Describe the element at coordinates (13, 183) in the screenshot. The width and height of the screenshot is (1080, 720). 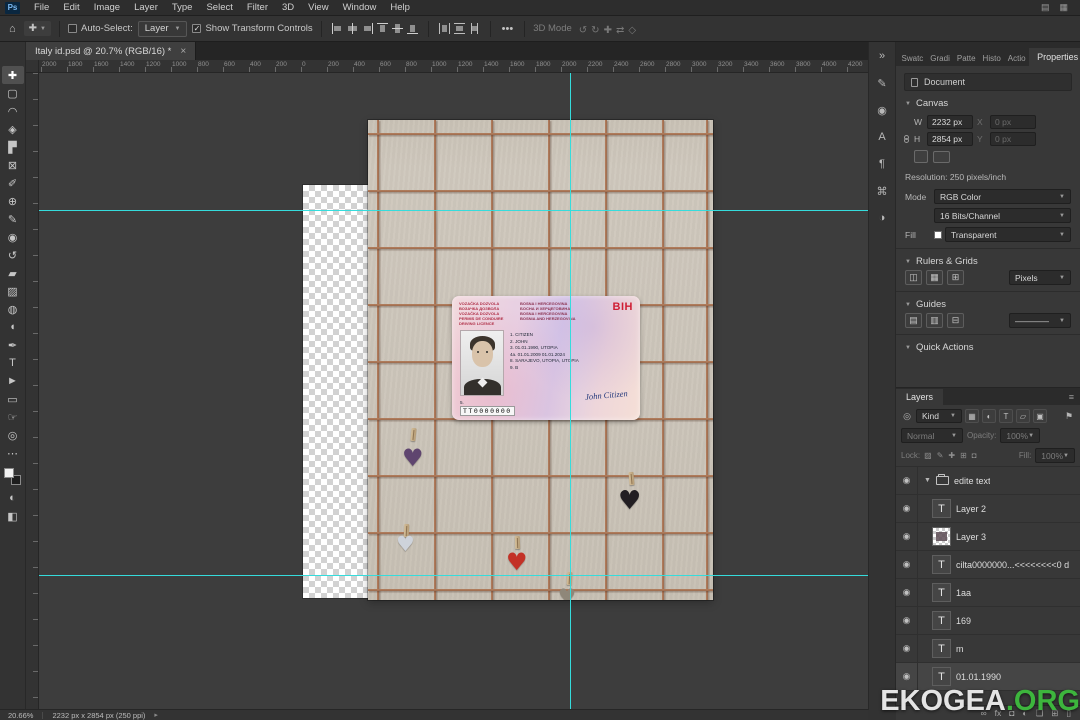
I see `eyedropper-tool: ✐` at that location.